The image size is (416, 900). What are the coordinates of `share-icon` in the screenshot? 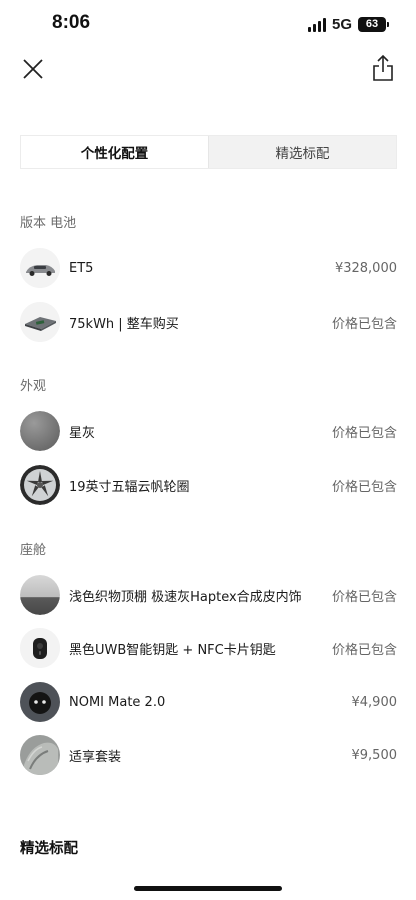 It's located at (383, 67).